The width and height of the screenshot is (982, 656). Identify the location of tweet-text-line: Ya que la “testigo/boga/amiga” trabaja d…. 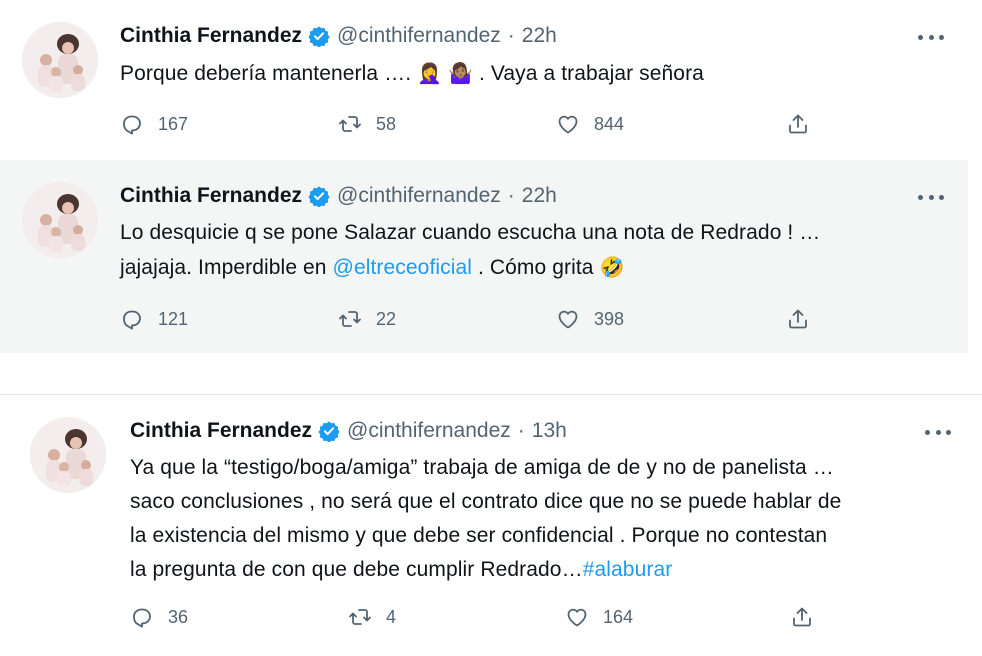
(482, 467).